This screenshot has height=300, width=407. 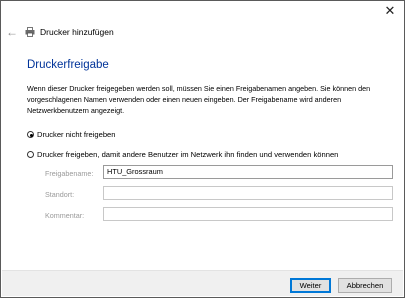 What do you see at coordinates (365, 285) in the screenshot?
I see `cancel-button: Abbrechen` at bounding box center [365, 285].